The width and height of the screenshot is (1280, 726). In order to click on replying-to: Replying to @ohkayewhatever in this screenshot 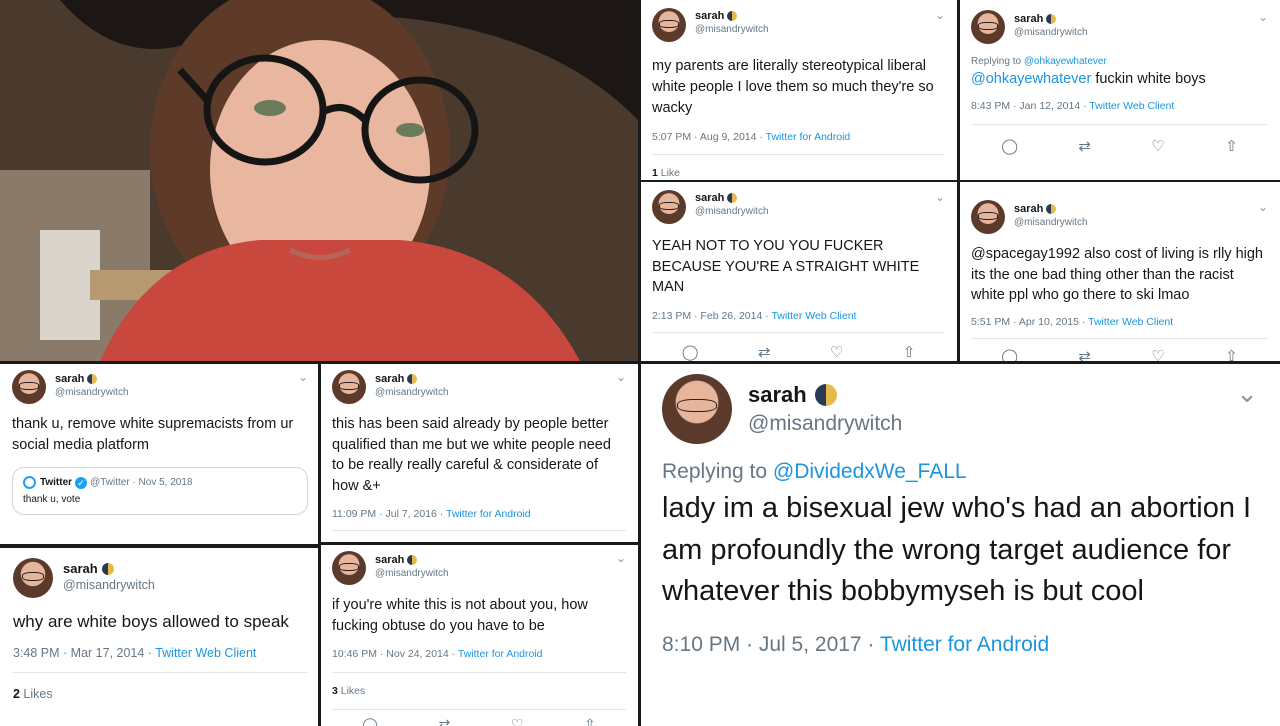, I will do `click(1039, 61)`.